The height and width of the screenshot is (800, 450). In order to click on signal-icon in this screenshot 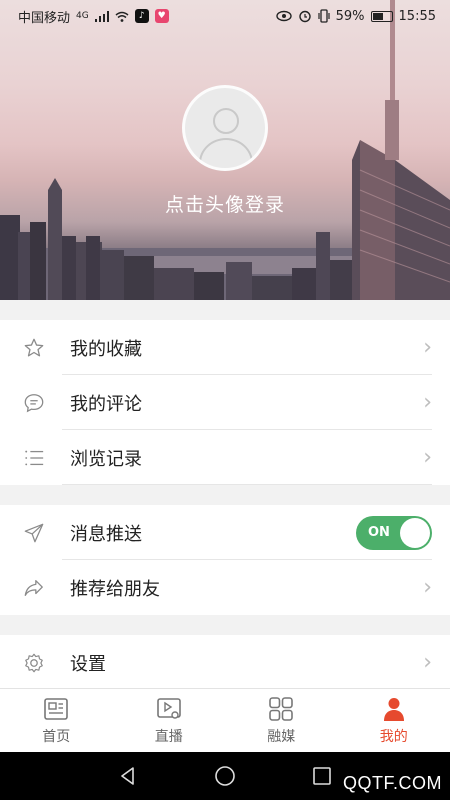, I will do `click(101, 16)`.